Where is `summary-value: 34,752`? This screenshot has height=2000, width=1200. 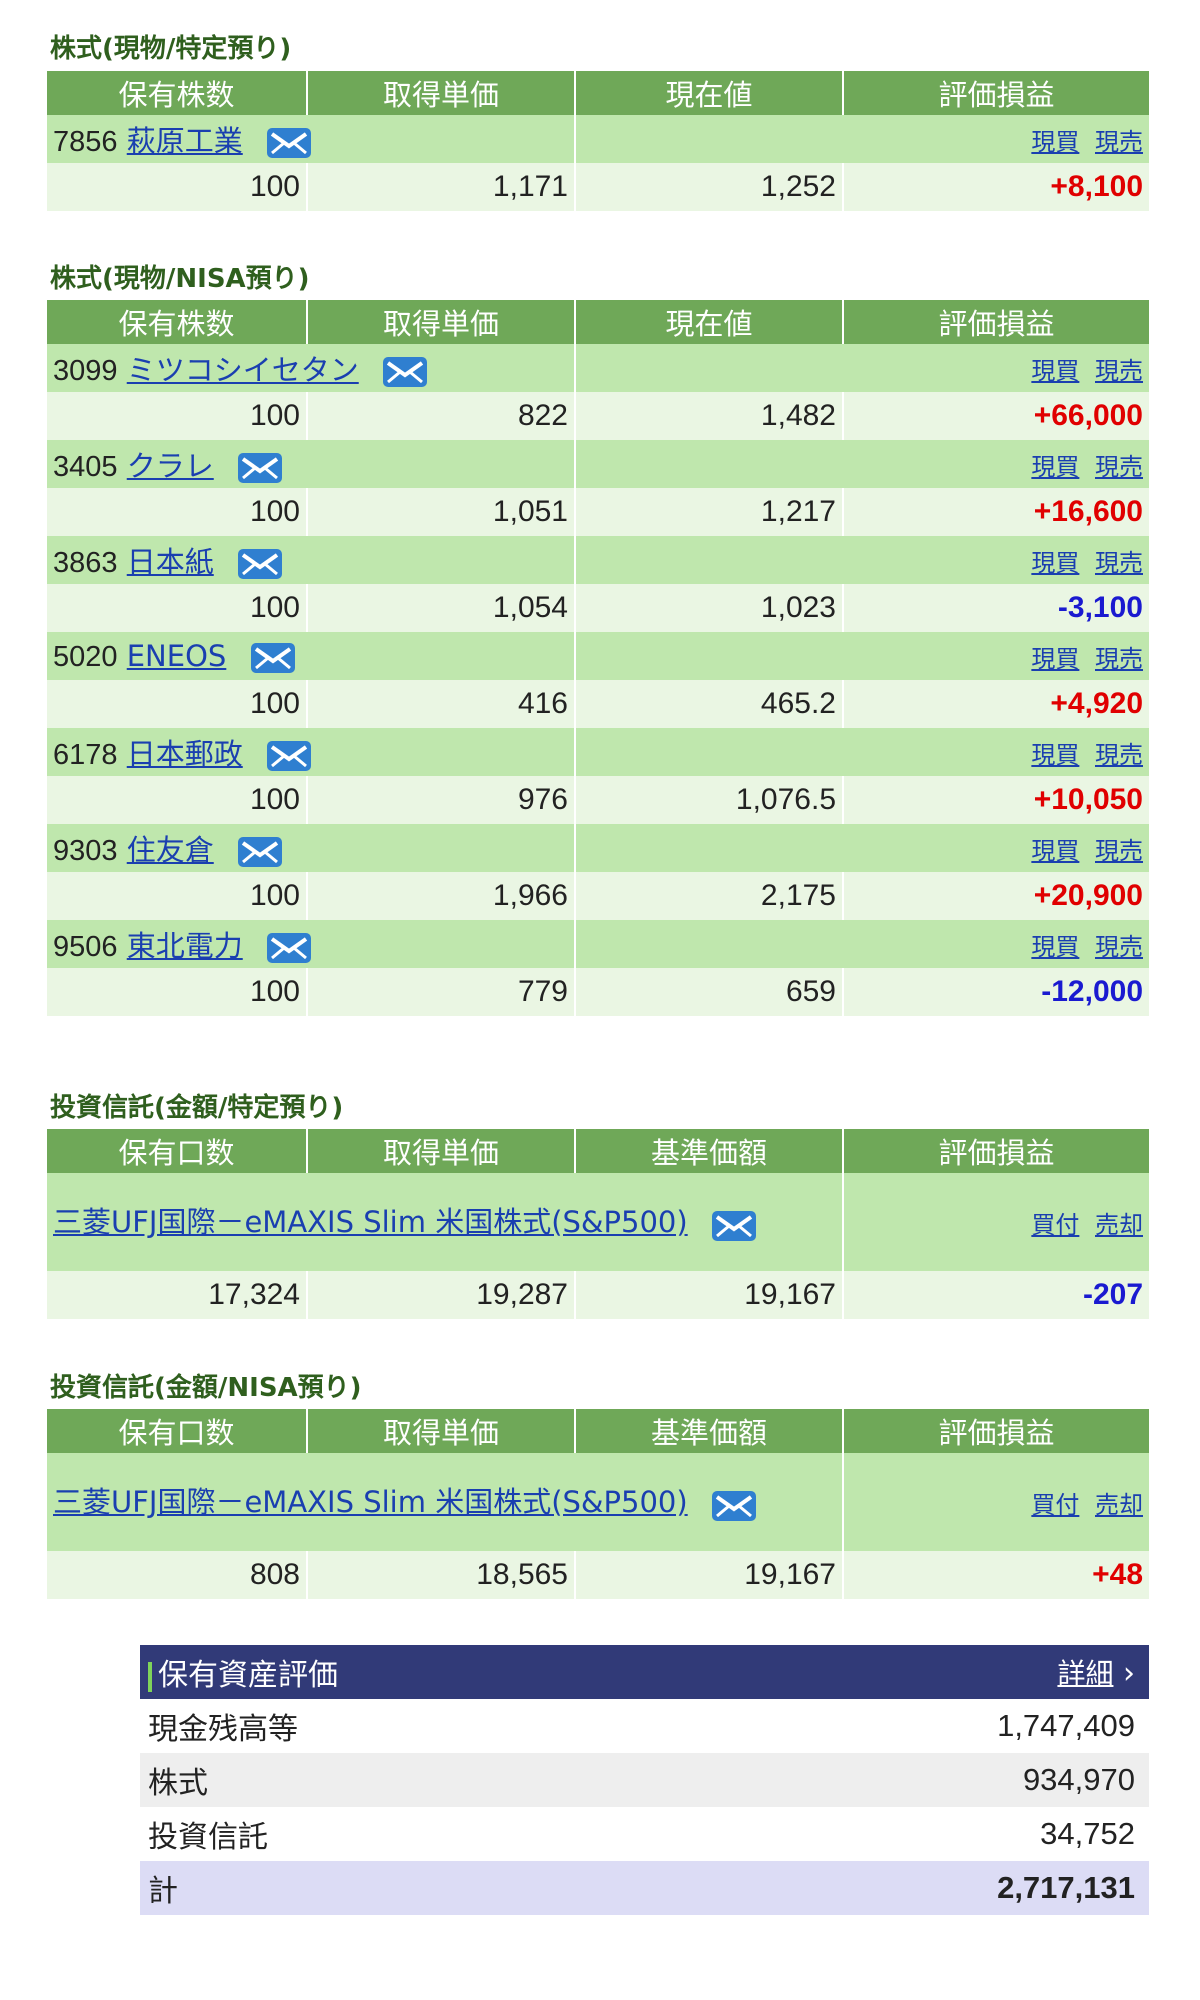 summary-value: 34,752 is located at coordinates (1087, 1833).